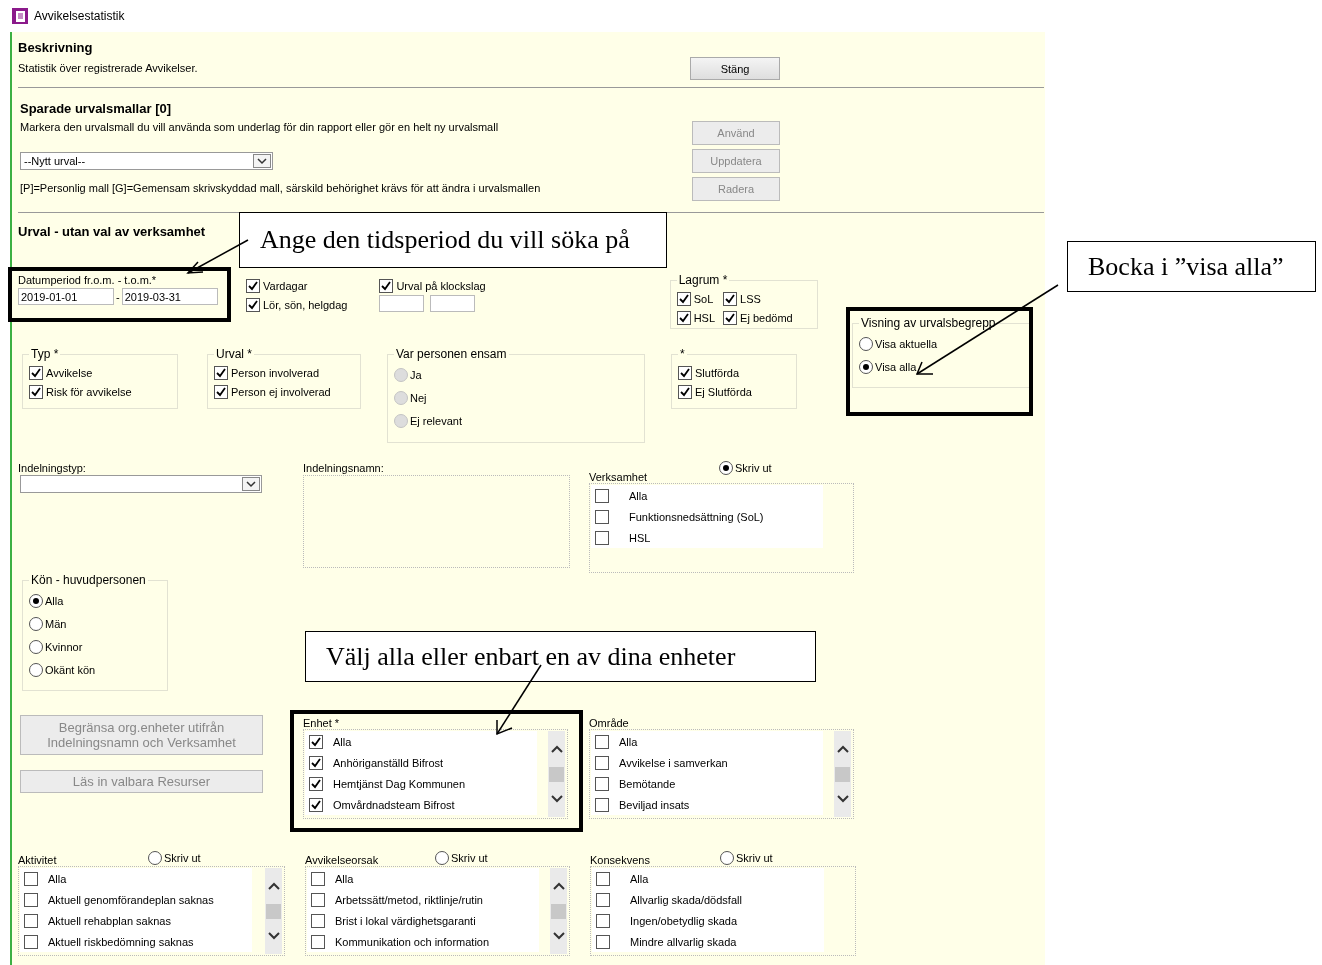  What do you see at coordinates (141, 484) in the screenshot?
I see `division-type-select` at bounding box center [141, 484].